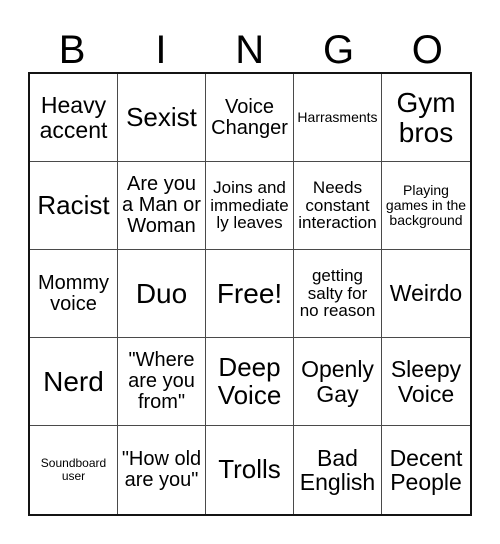 This screenshot has height=544, width=500. I want to click on bingo-cell-label: Needs constant interaction, so click(337, 205).